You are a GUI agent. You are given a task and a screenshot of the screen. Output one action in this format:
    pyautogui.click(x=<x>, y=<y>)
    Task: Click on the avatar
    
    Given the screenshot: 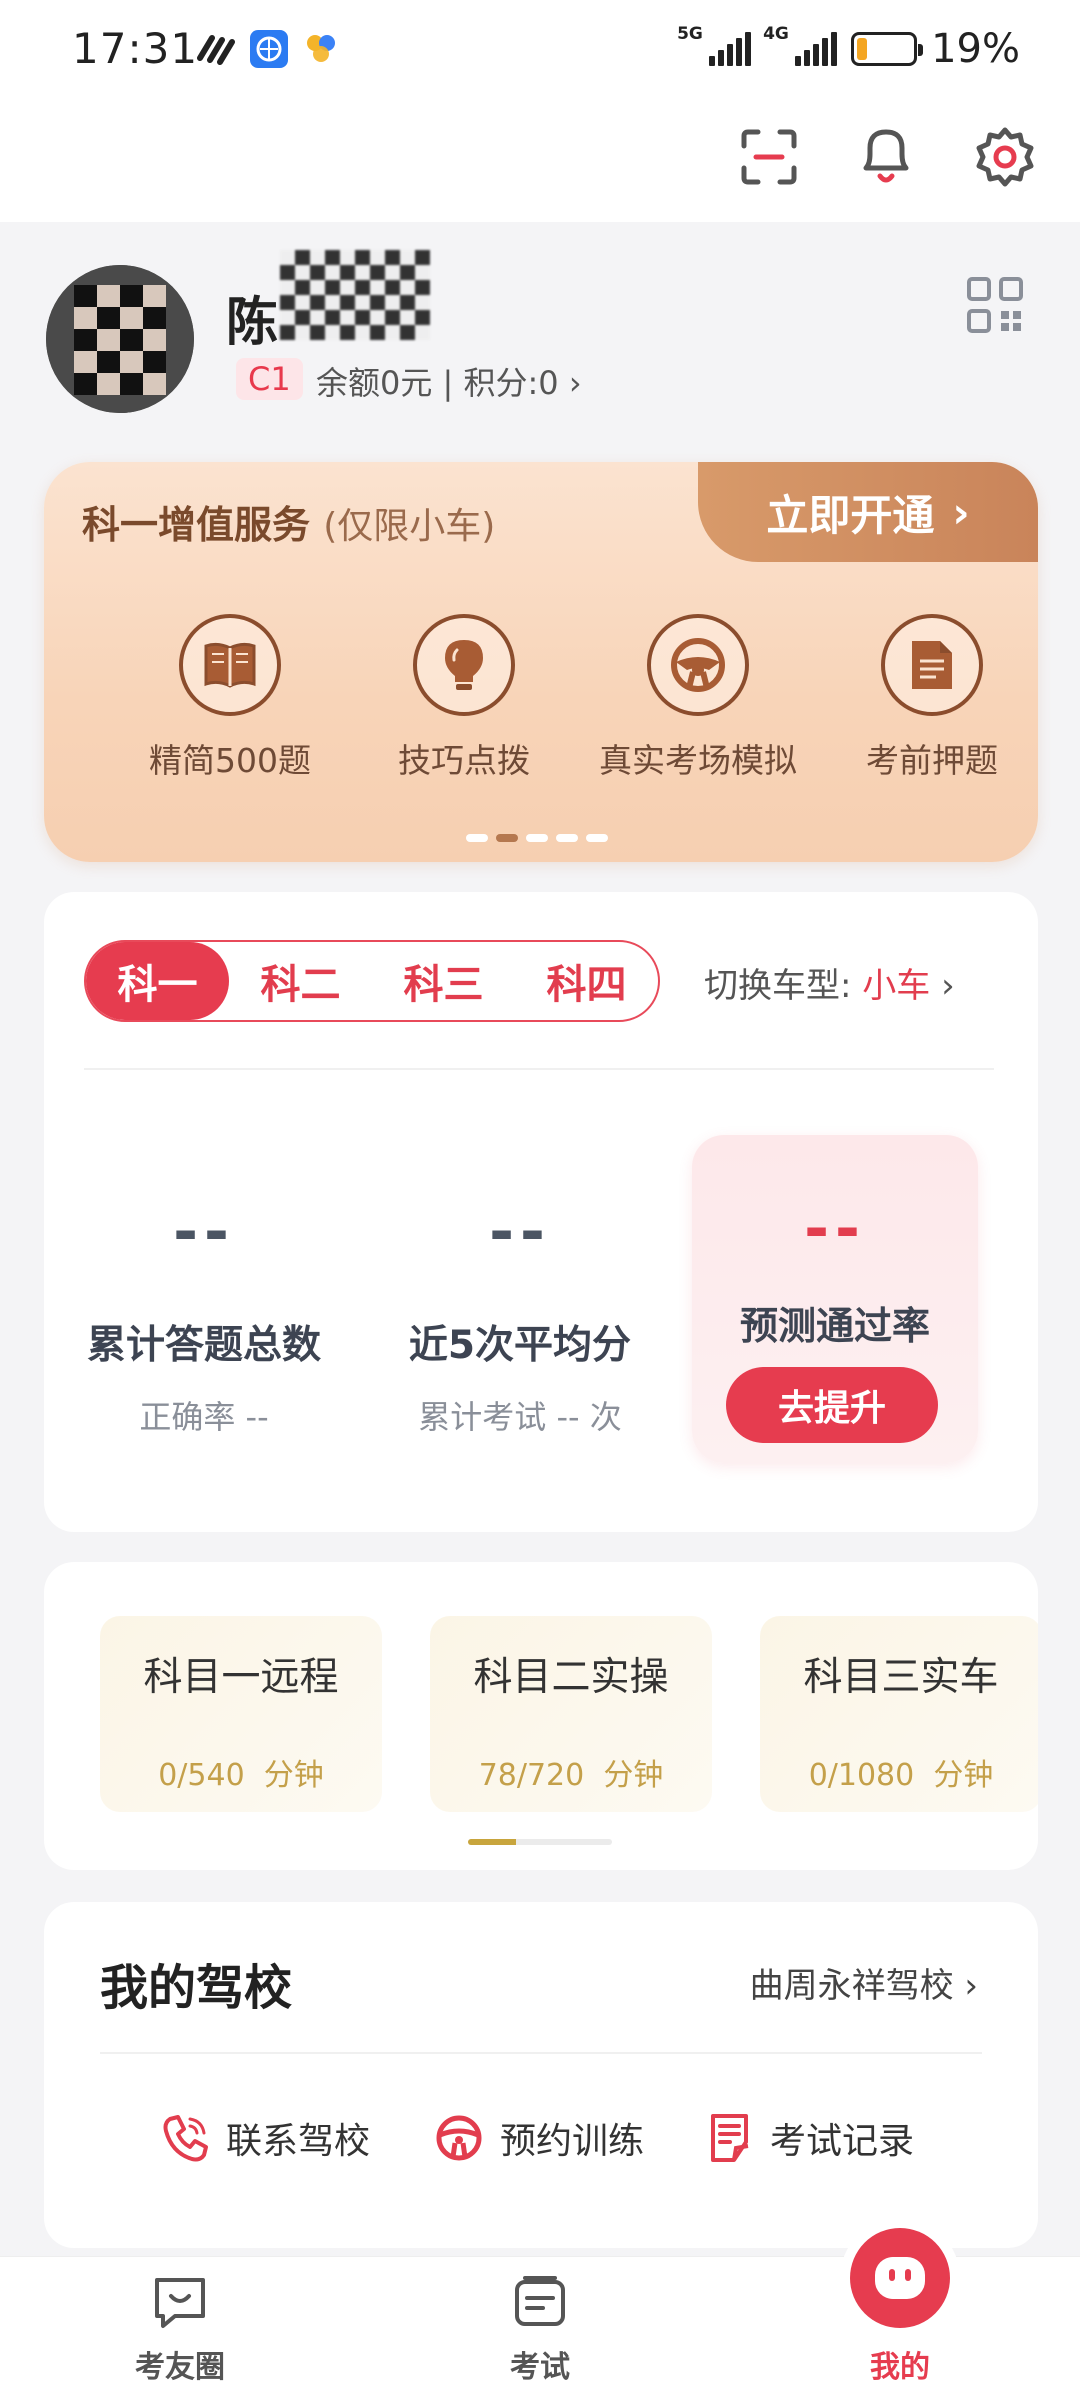 What is the action you would take?
    pyautogui.click(x=120, y=339)
    